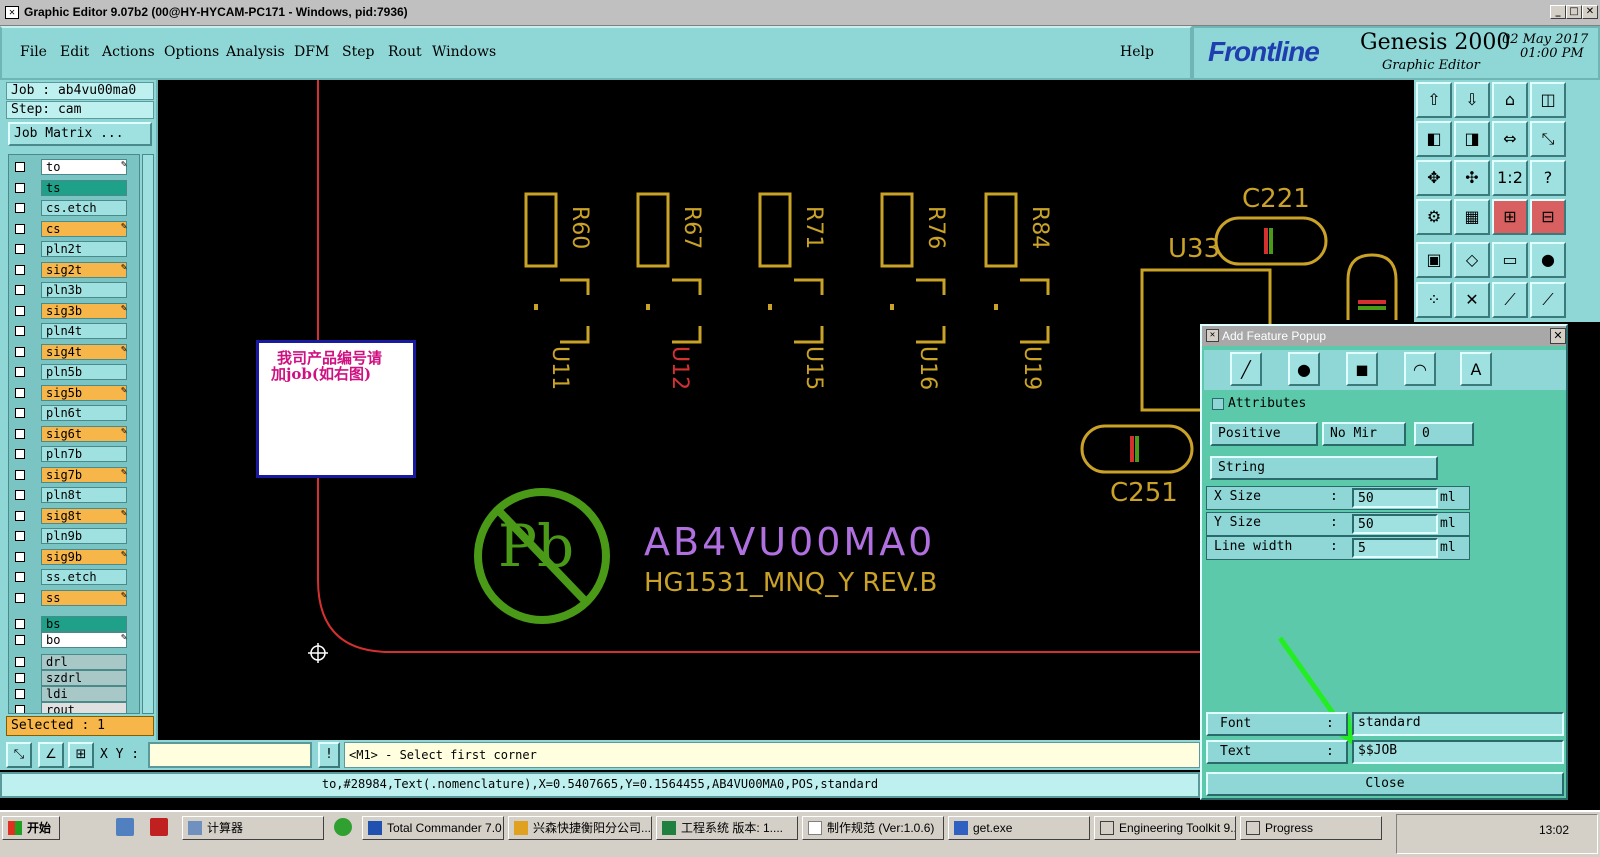  Describe the element at coordinates (1458, 724) in the screenshot. I see `font-input: standard` at that location.